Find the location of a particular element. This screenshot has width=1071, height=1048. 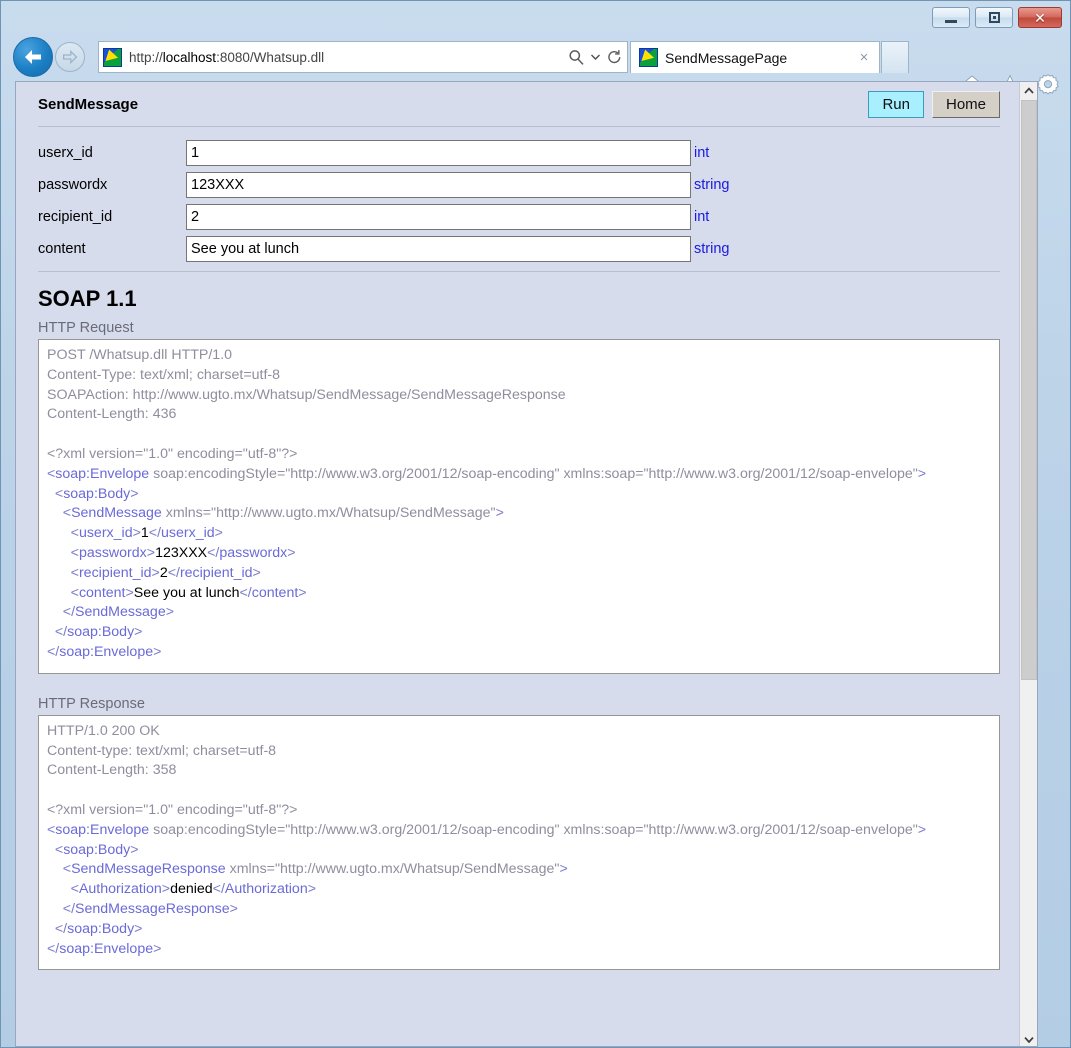

input-userx_id is located at coordinates (438, 153).